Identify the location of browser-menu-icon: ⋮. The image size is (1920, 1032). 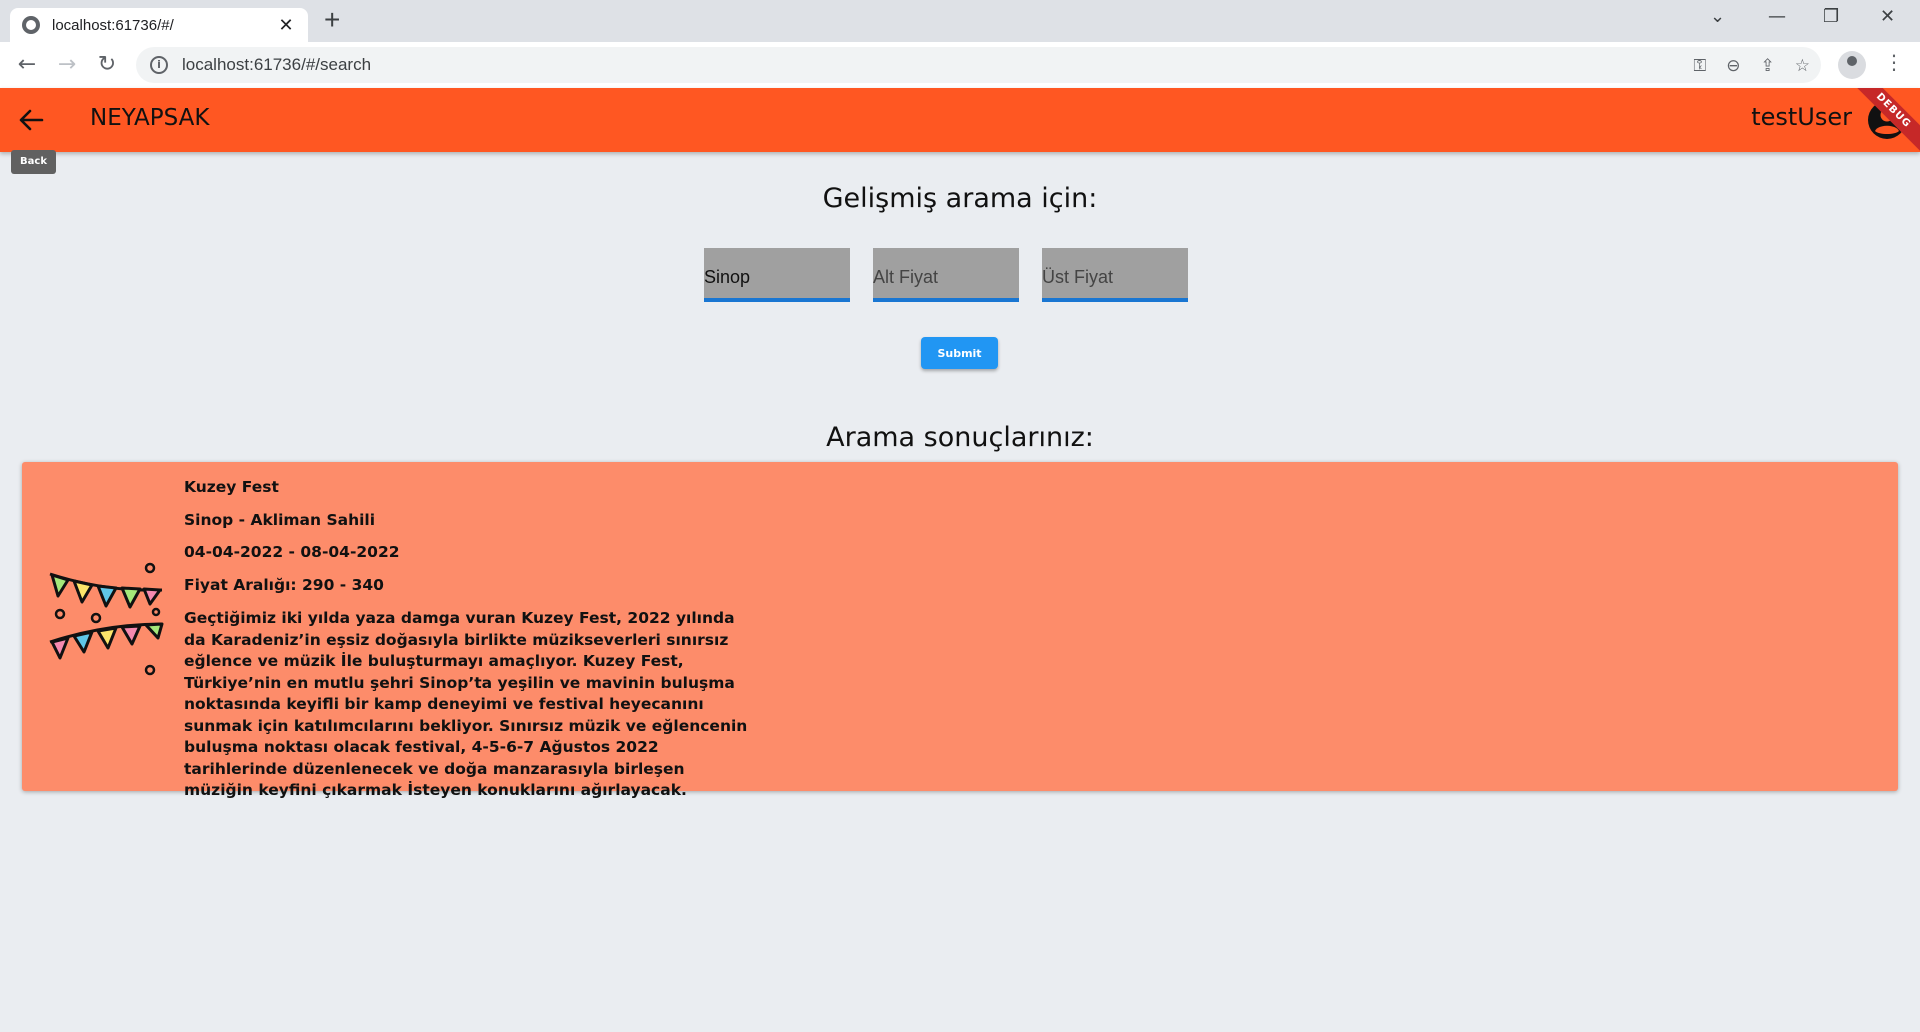
(1894, 62).